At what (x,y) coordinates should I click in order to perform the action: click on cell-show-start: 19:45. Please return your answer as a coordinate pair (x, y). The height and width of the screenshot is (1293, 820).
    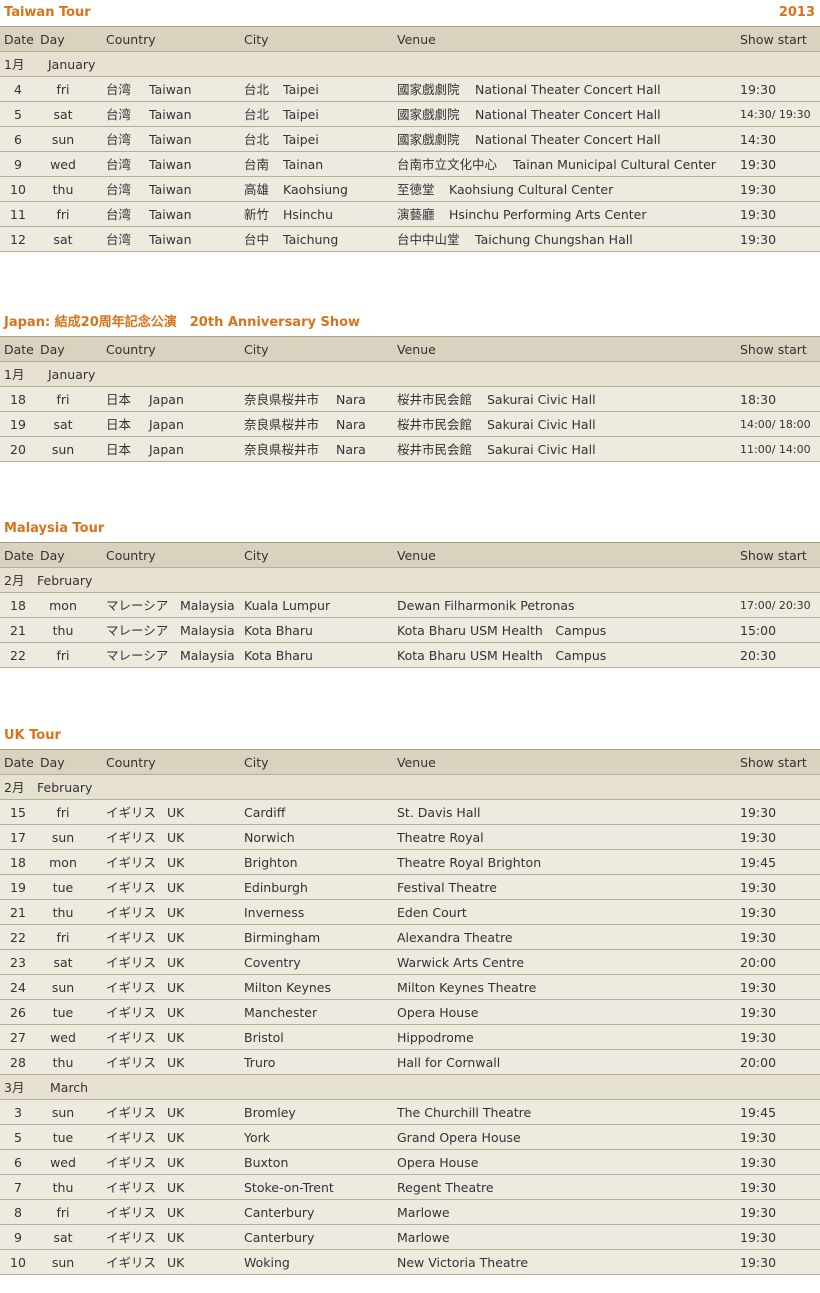
    Looking at the image, I should click on (758, 862).